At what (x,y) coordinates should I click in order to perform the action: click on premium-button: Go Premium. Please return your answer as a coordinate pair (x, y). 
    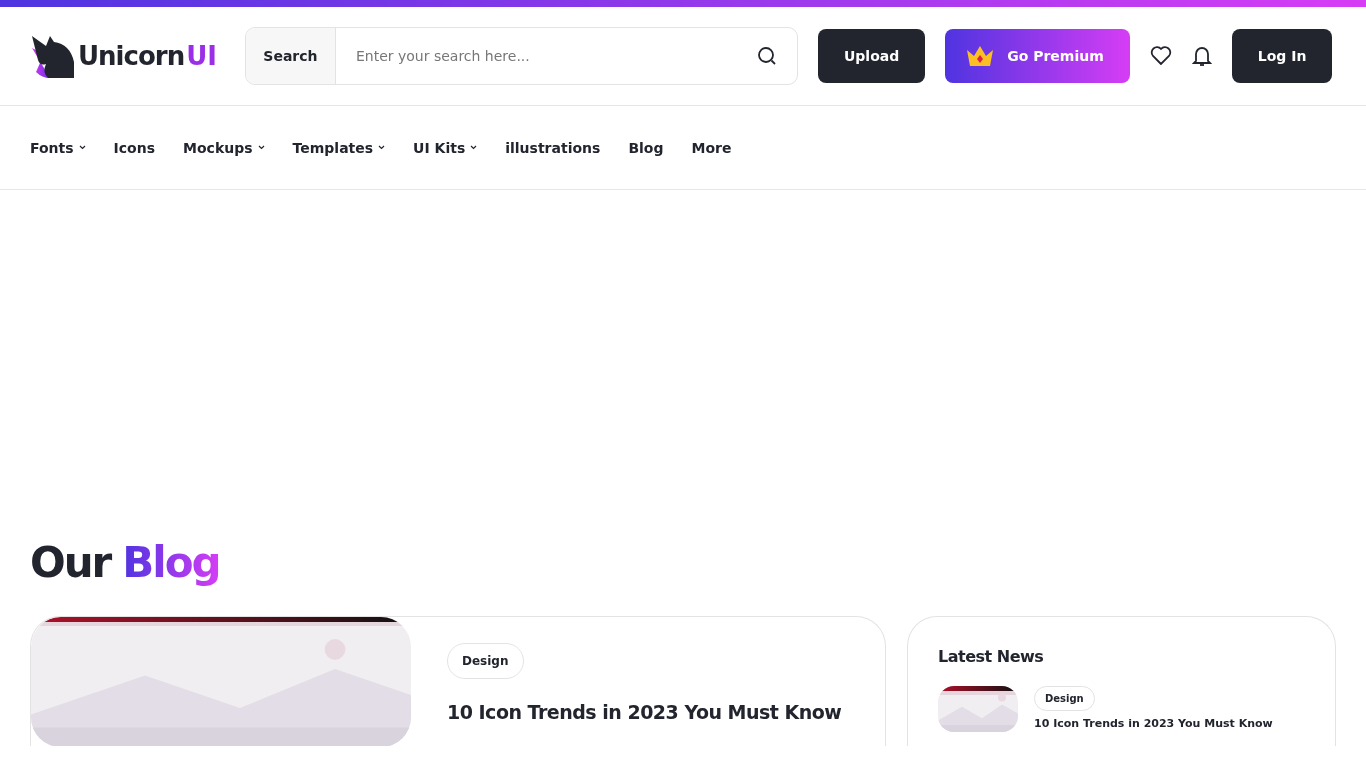
    Looking at the image, I should click on (1037, 56).